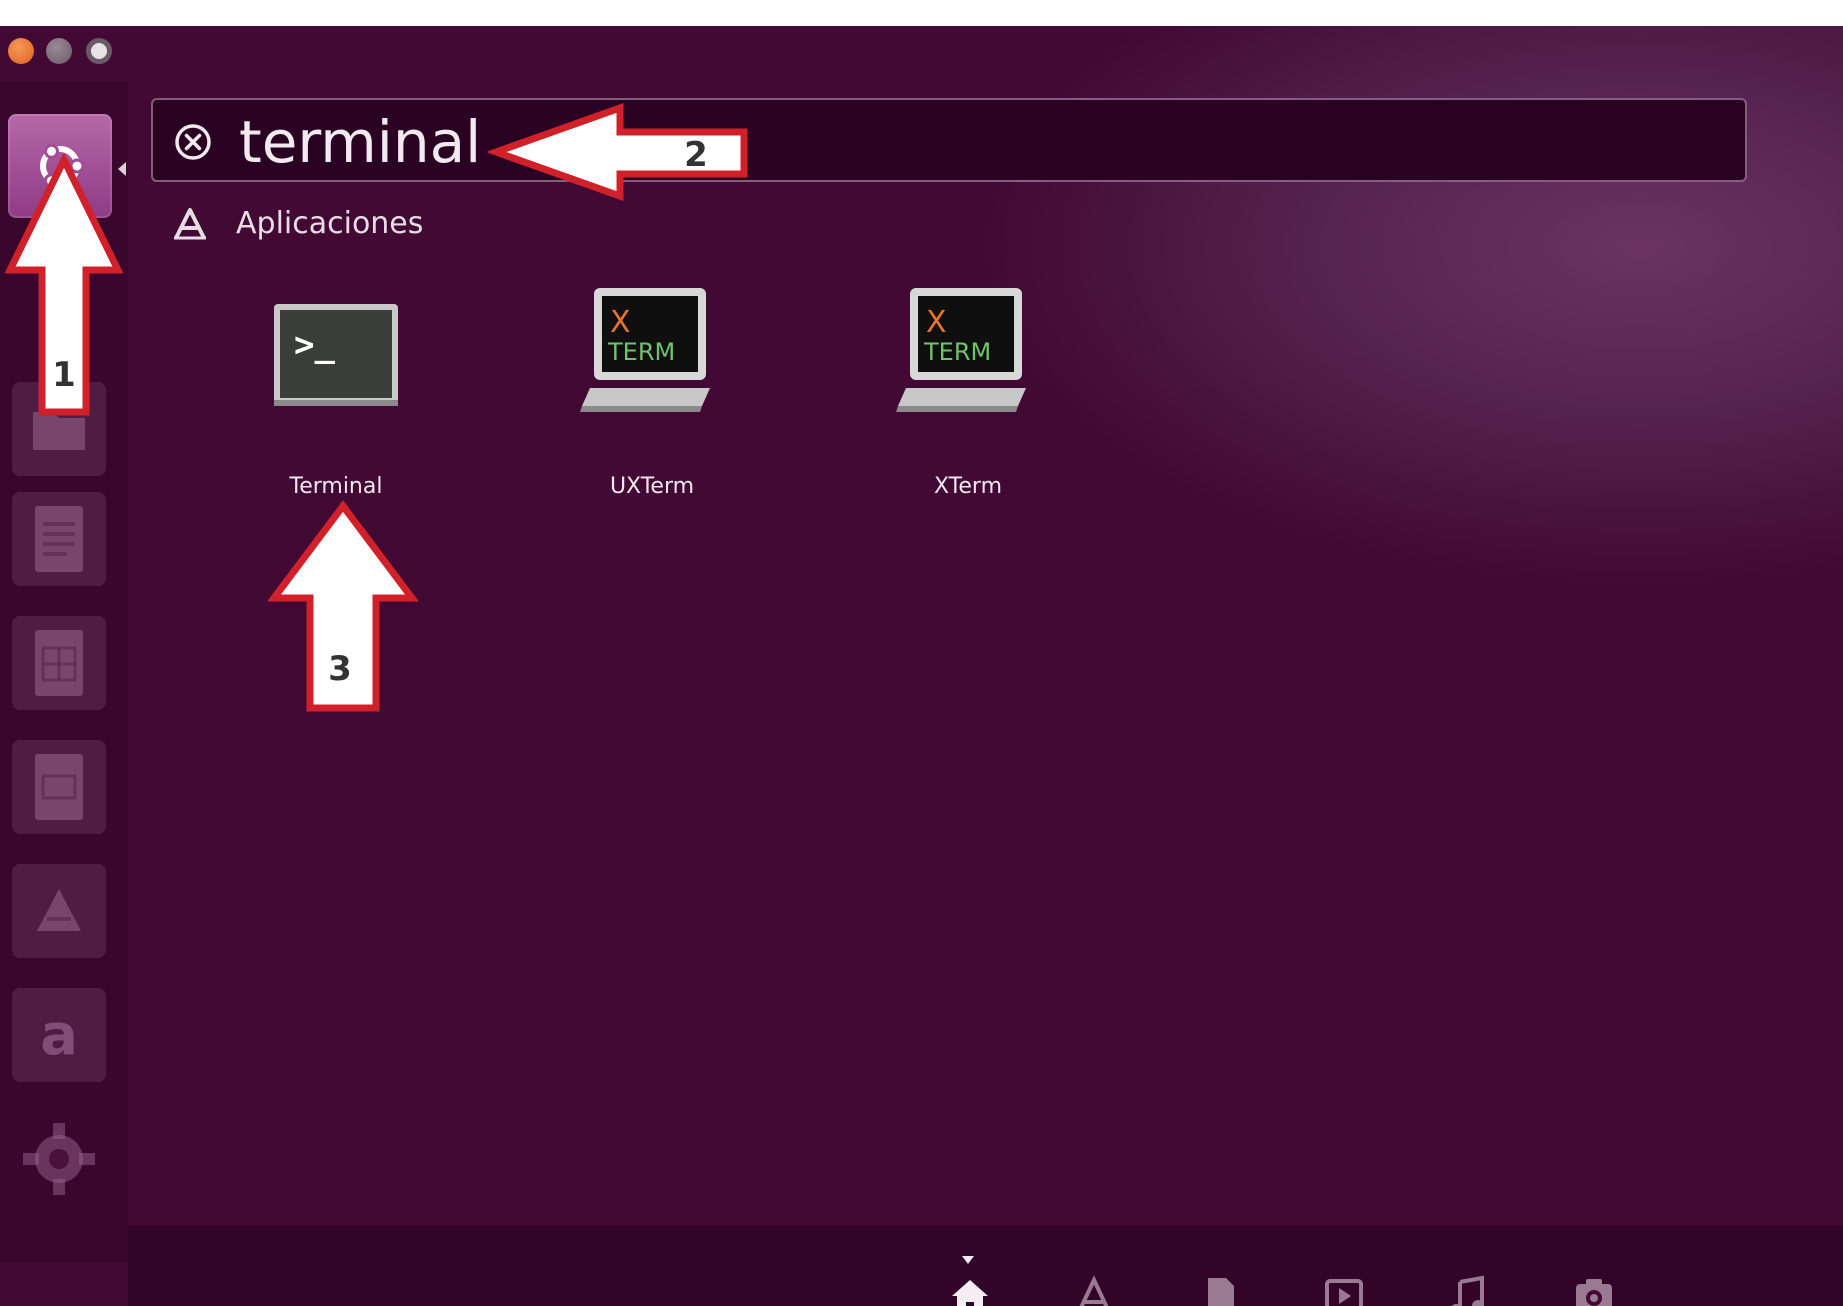 The width and height of the screenshot is (1843, 1306). I want to click on annotation-arrow-2: 2, so click(618, 152).